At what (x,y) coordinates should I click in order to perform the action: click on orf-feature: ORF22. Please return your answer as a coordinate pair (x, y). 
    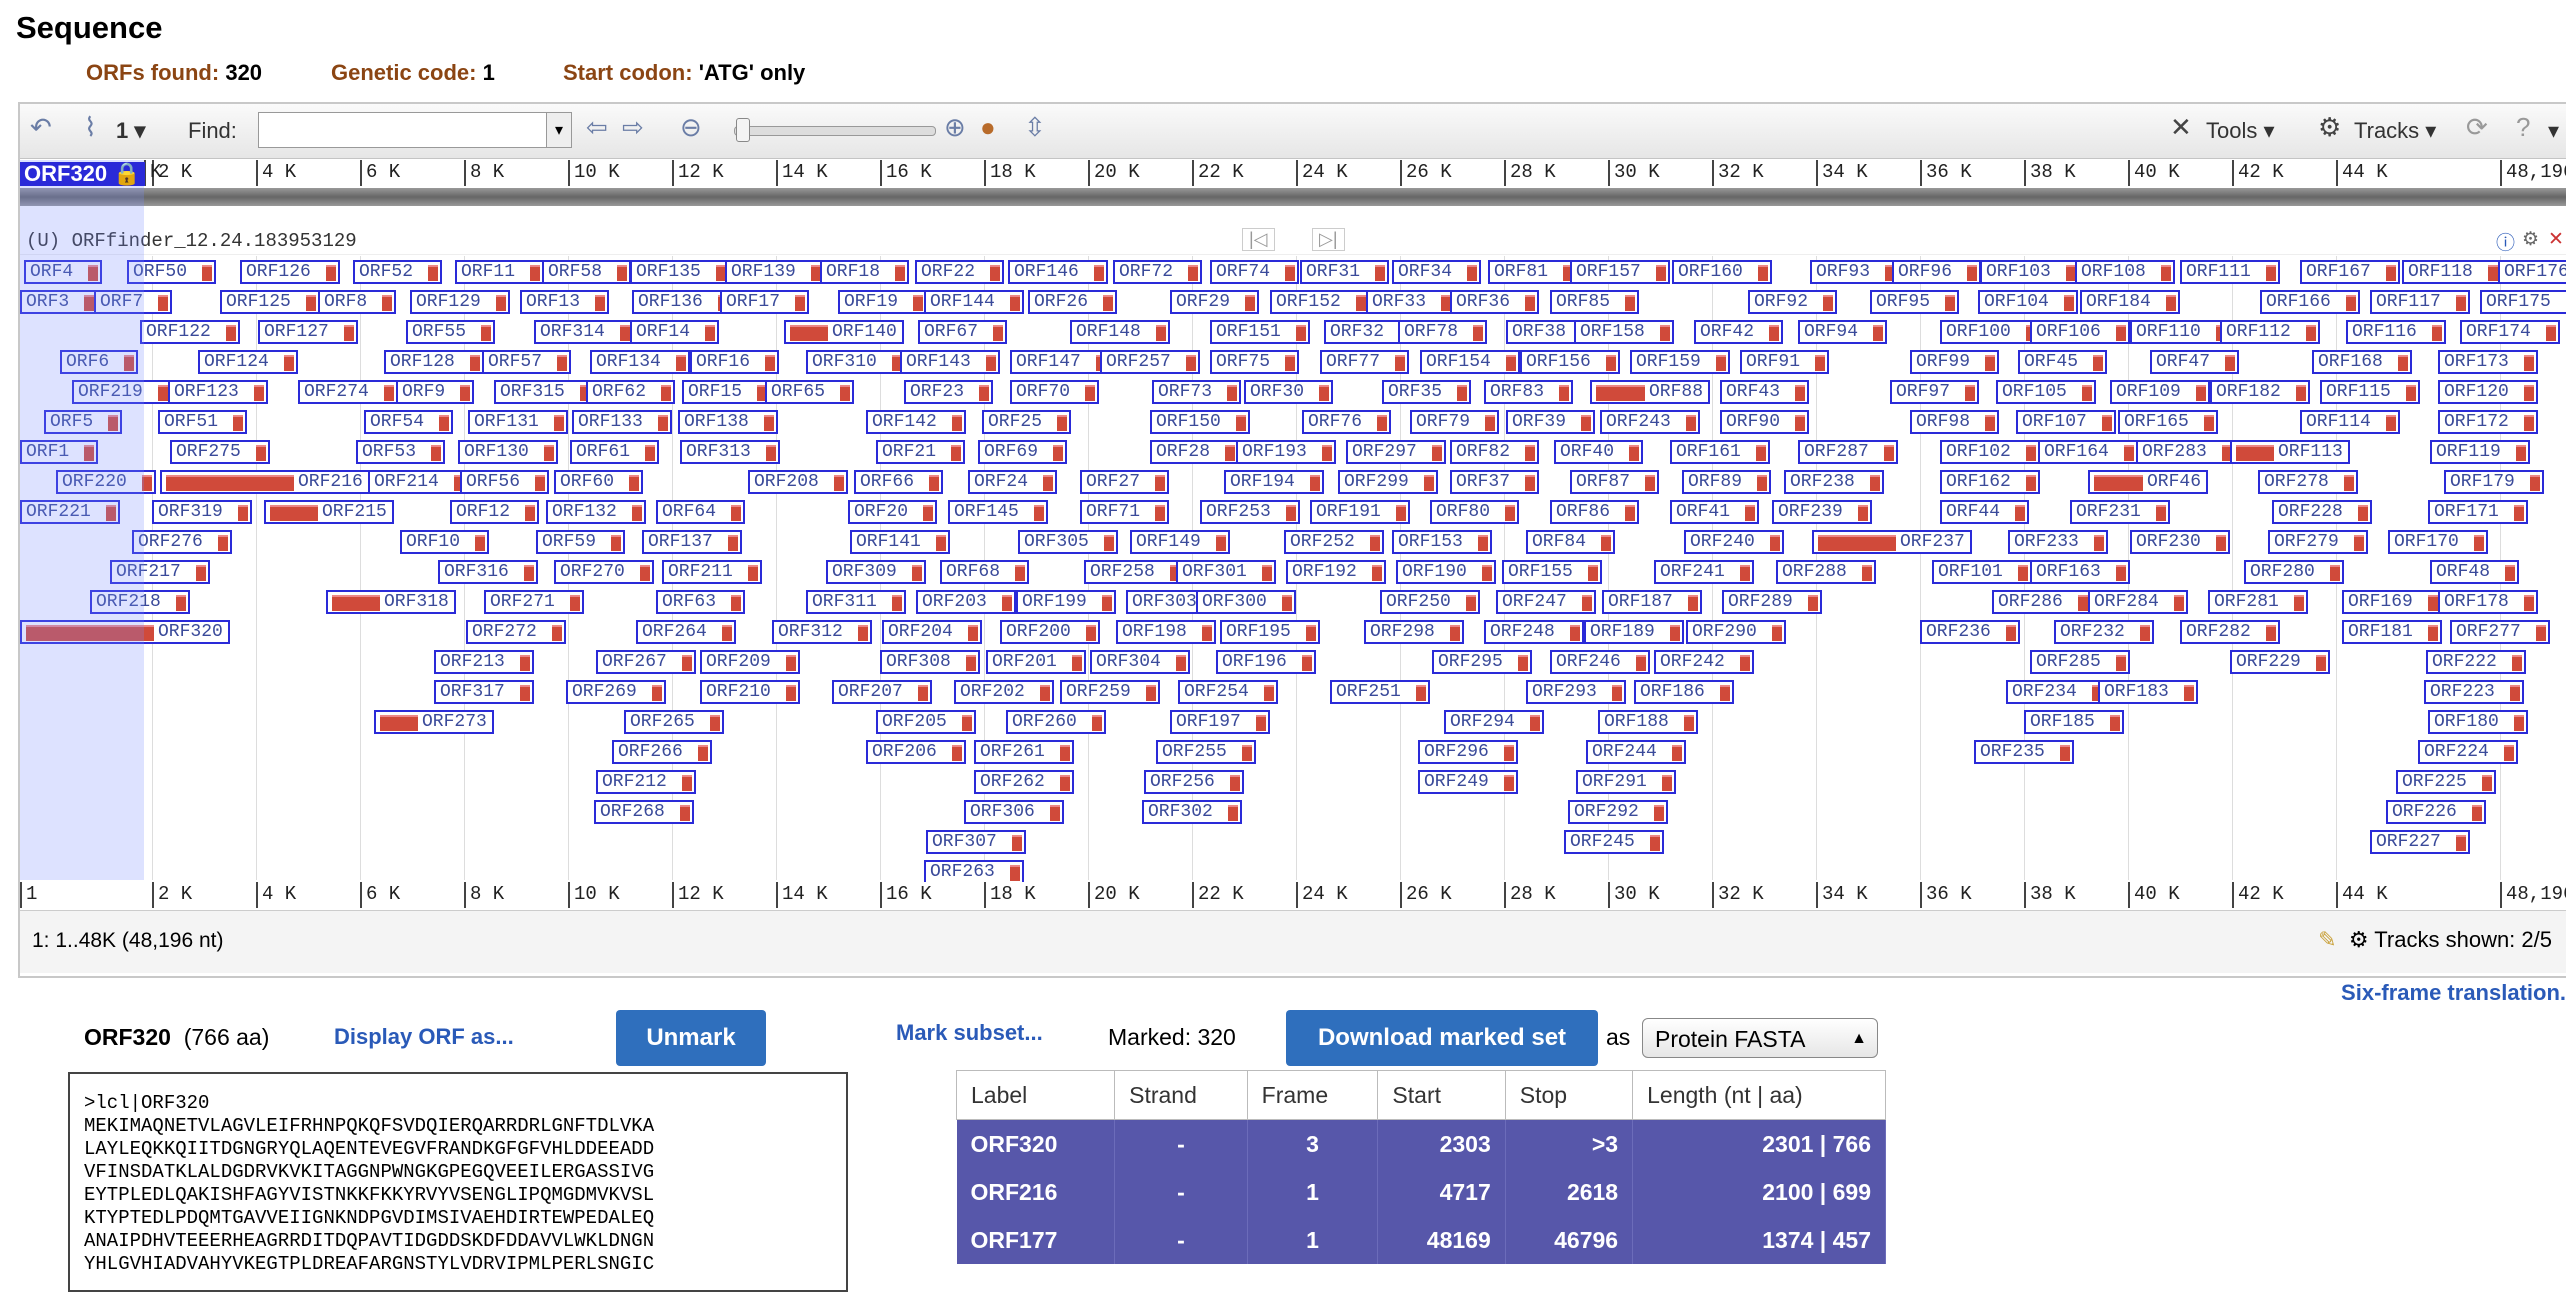
    Looking at the image, I should click on (959, 272).